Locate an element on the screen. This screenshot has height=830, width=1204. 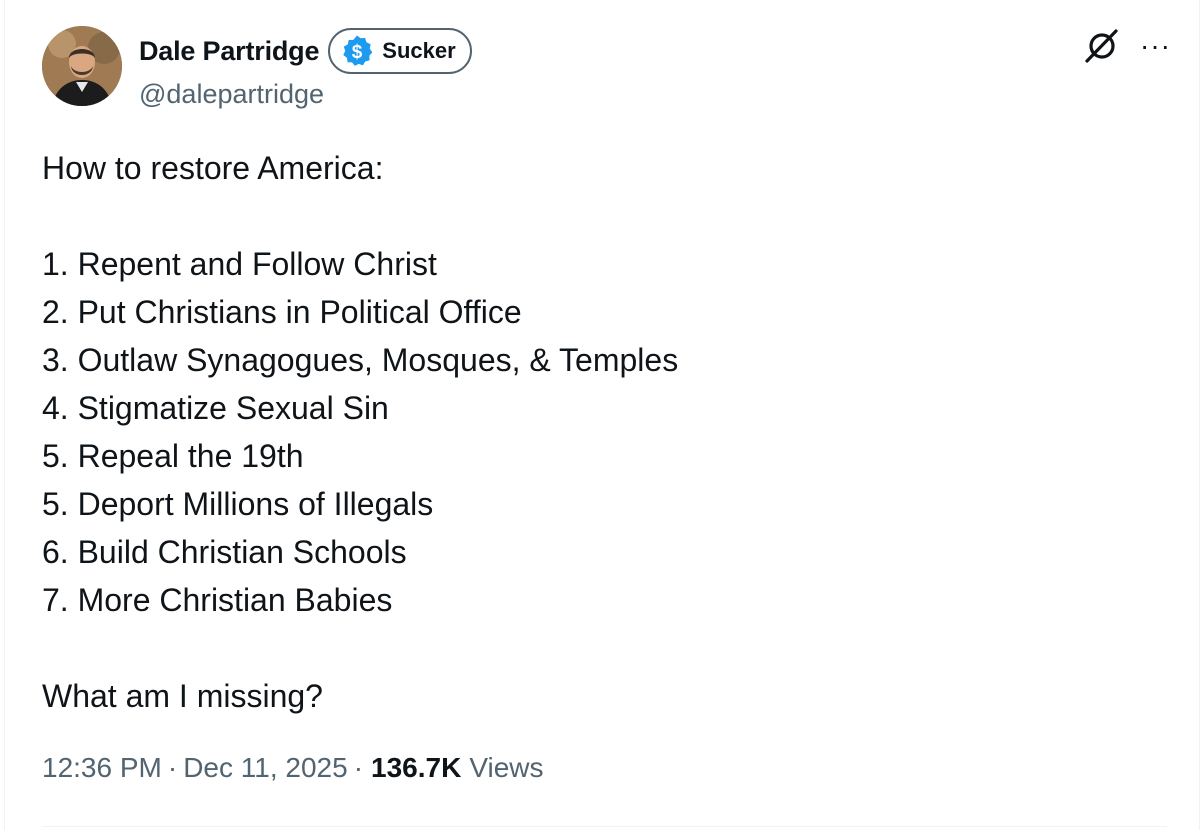
author-handle: @dalepartridge is located at coordinates (231, 94).